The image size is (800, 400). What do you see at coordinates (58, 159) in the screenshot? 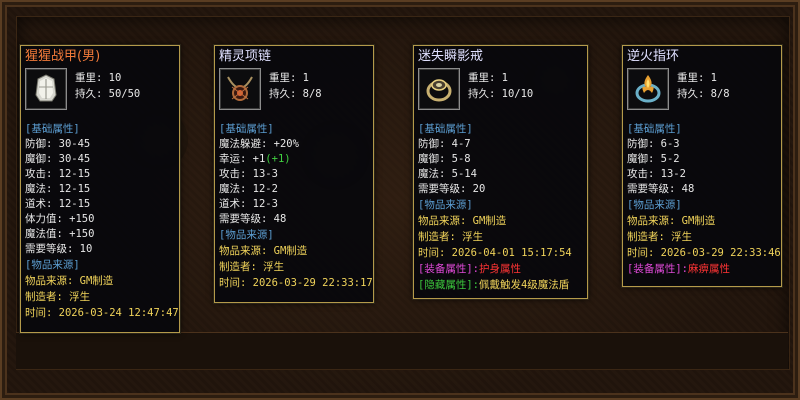
I see `stat-line: 魔御: 30-45` at bounding box center [58, 159].